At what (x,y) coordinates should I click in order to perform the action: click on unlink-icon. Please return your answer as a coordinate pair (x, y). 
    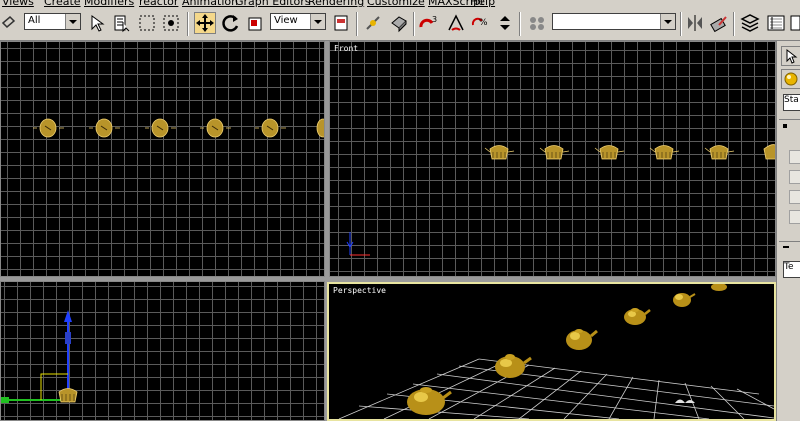
    Looking at the image, I should click on (9, 23).